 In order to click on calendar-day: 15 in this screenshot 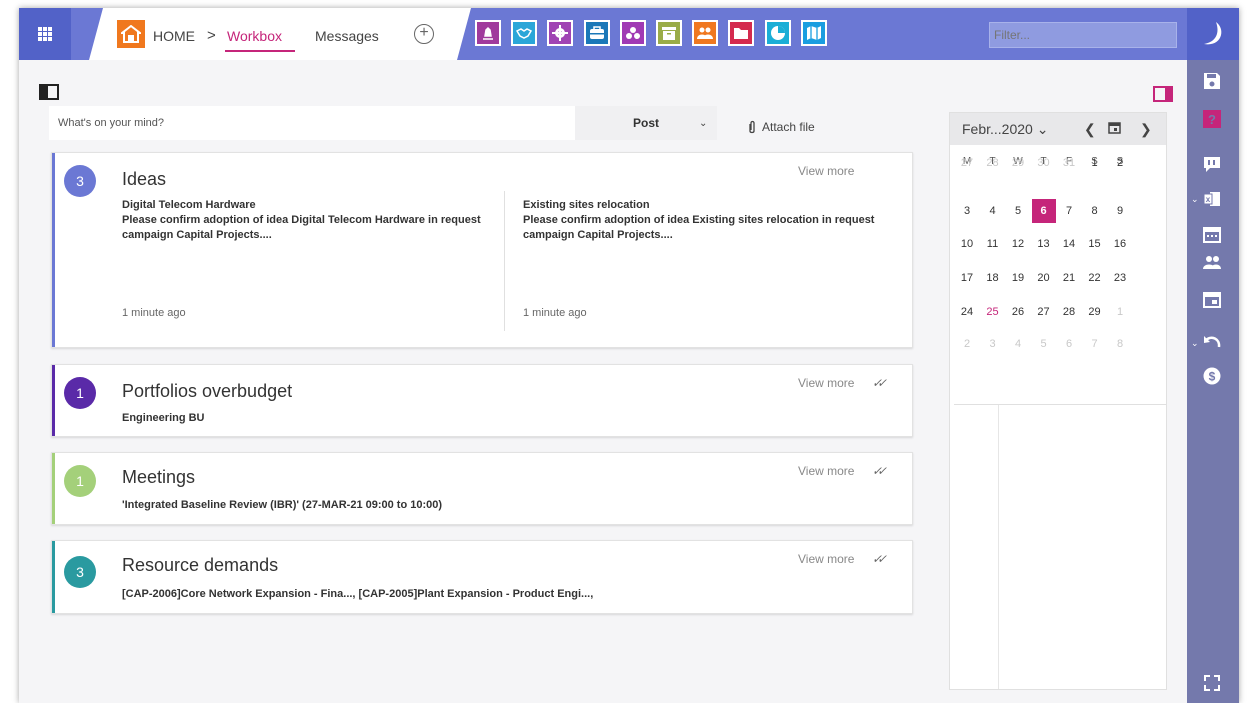, I will do `click(1095, 244)`.